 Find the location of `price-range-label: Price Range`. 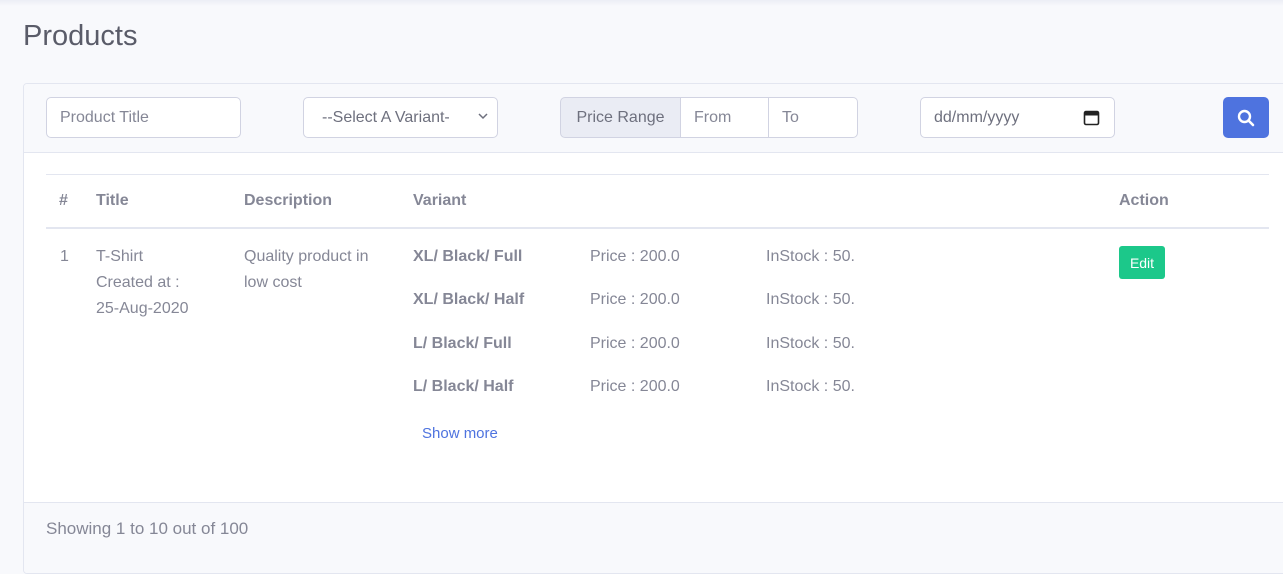

price-range-label: Price Range is located at coordinates (620, 117).